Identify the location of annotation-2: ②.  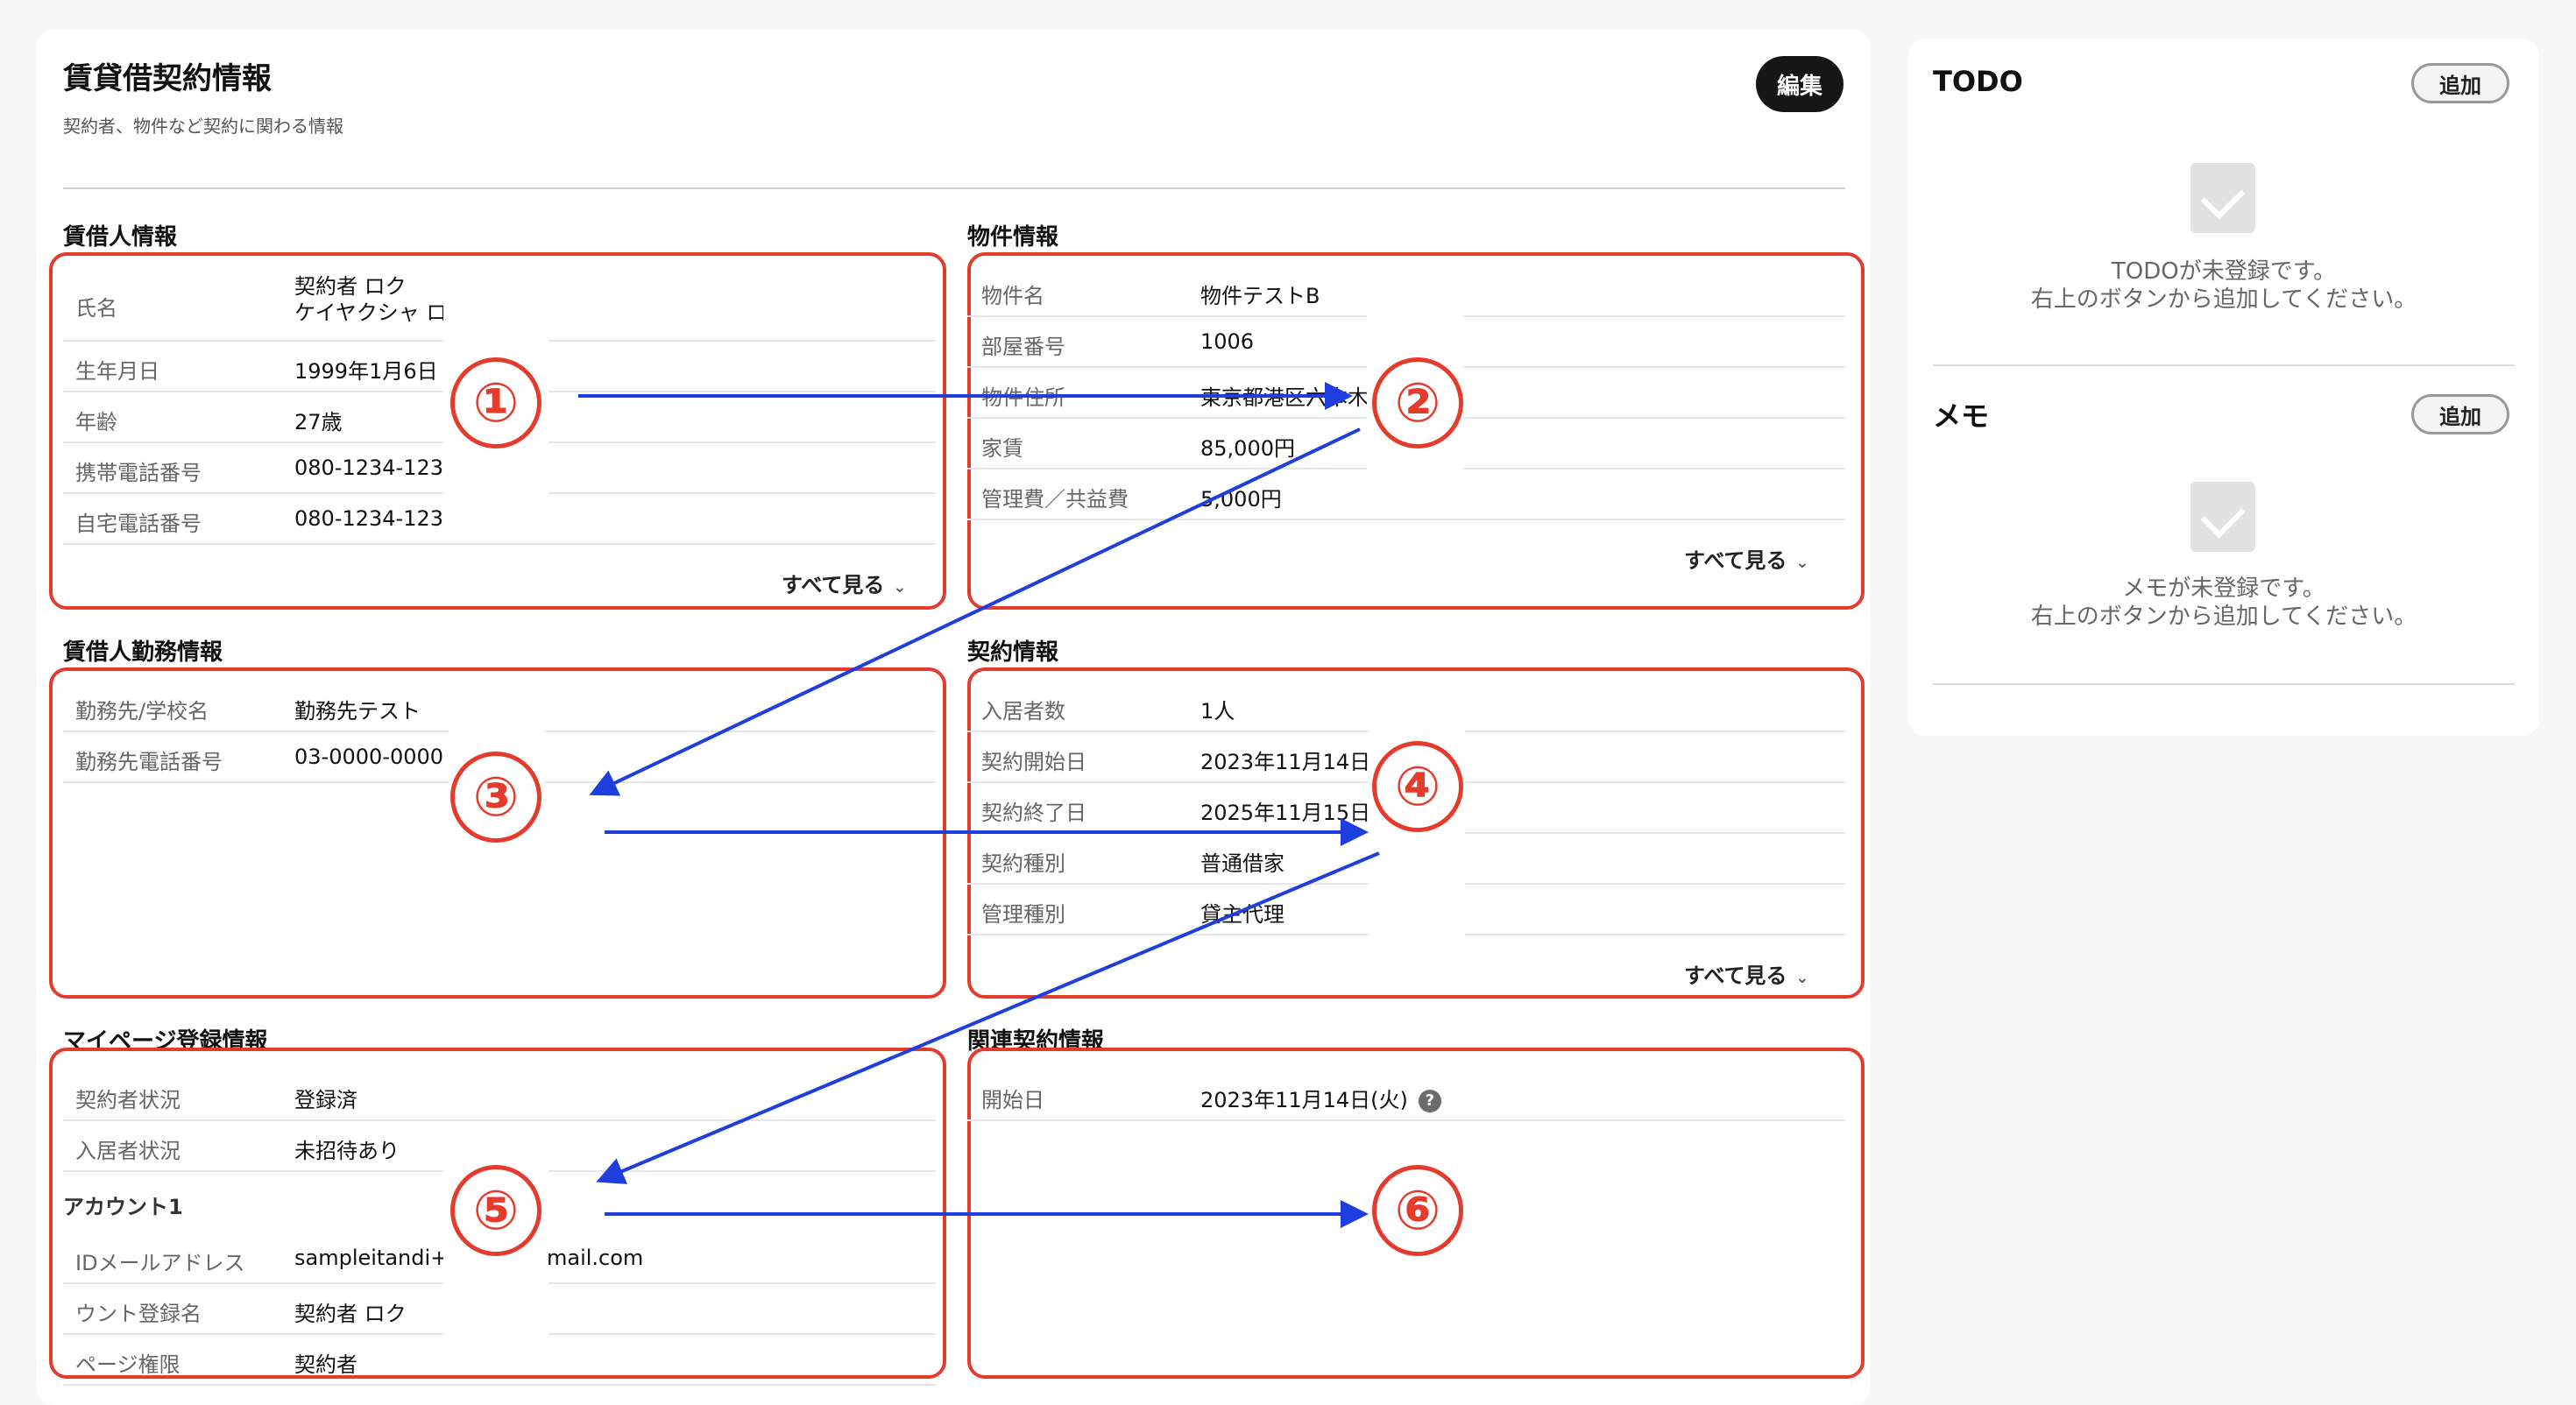
(1417, 402).